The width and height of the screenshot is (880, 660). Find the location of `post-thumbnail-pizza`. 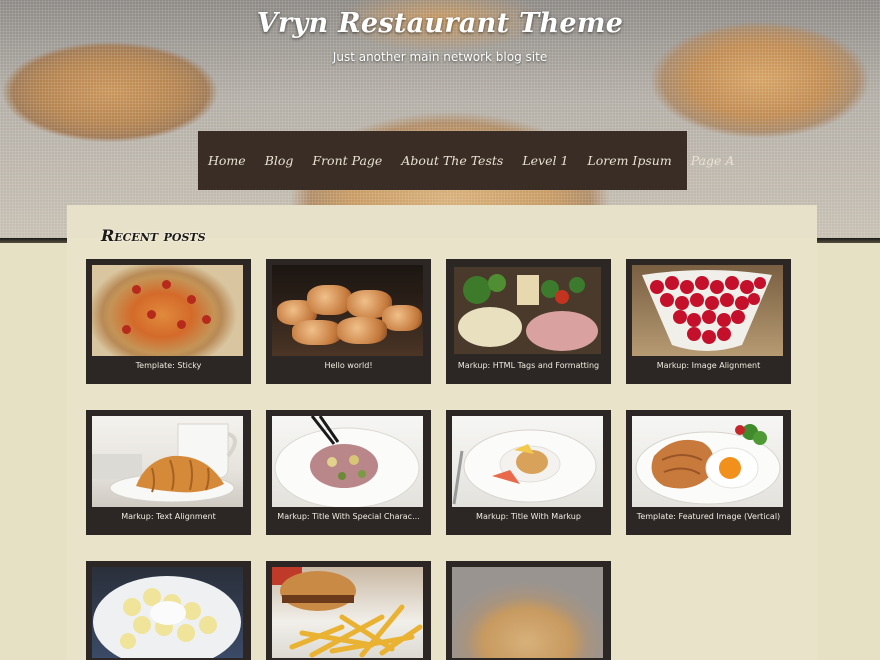

post-thumbnail-pizza is located at coordinates (167, 310).